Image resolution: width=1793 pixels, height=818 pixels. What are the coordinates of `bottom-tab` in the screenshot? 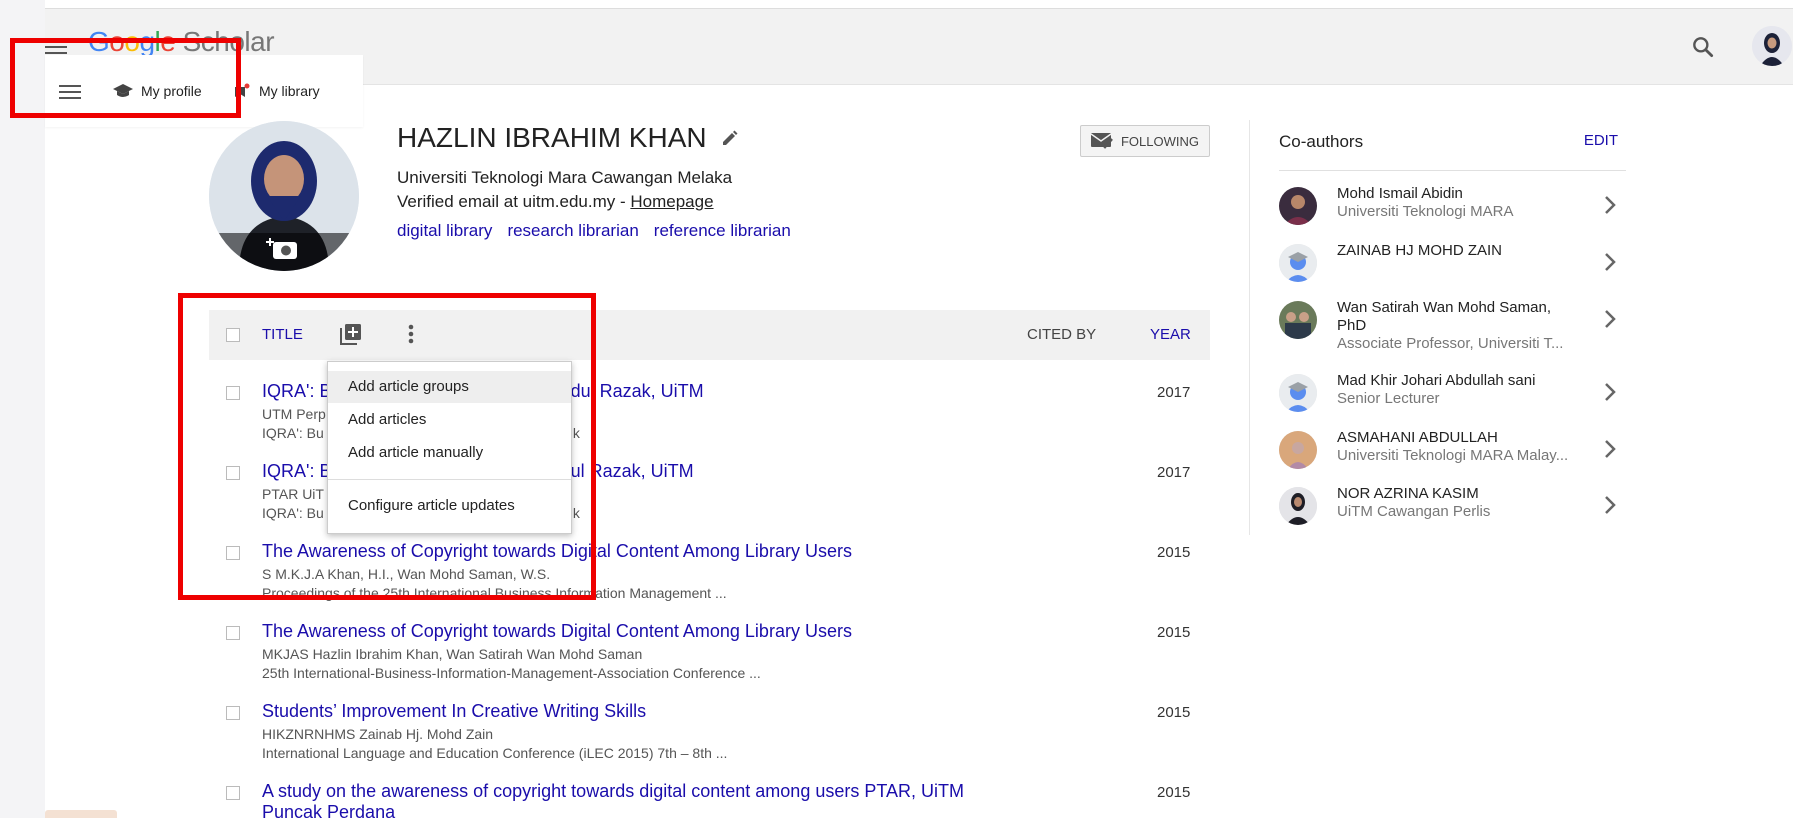 It's located at (81, 814).